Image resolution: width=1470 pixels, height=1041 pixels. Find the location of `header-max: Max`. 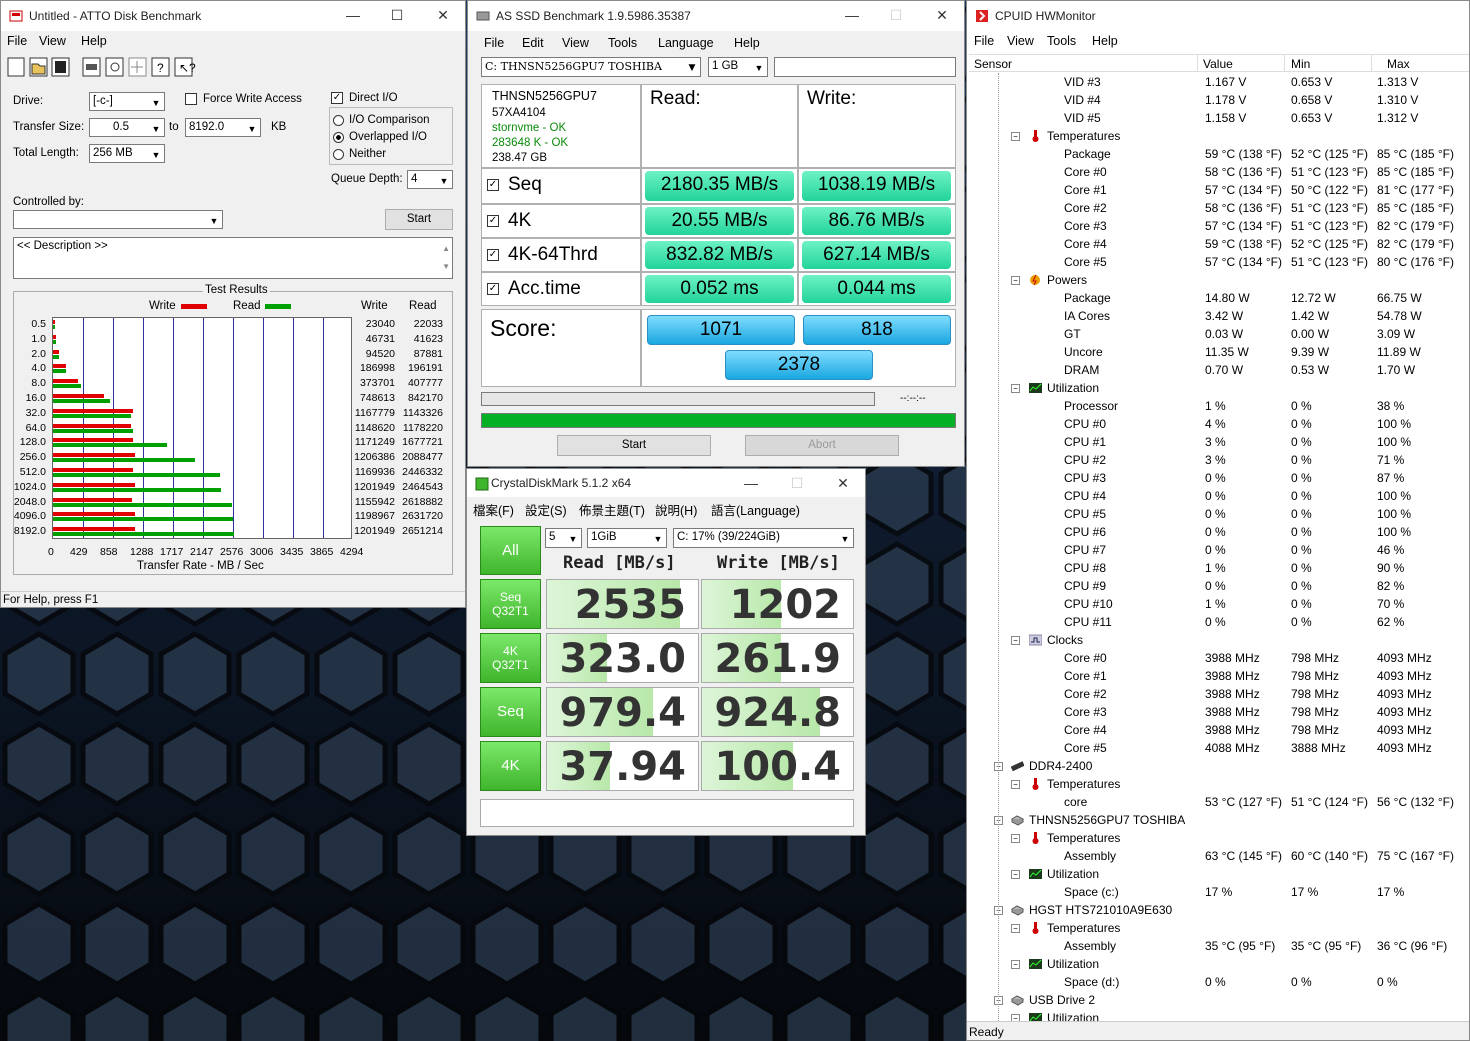

header-max: Max is located at coordinates (1398, 64).